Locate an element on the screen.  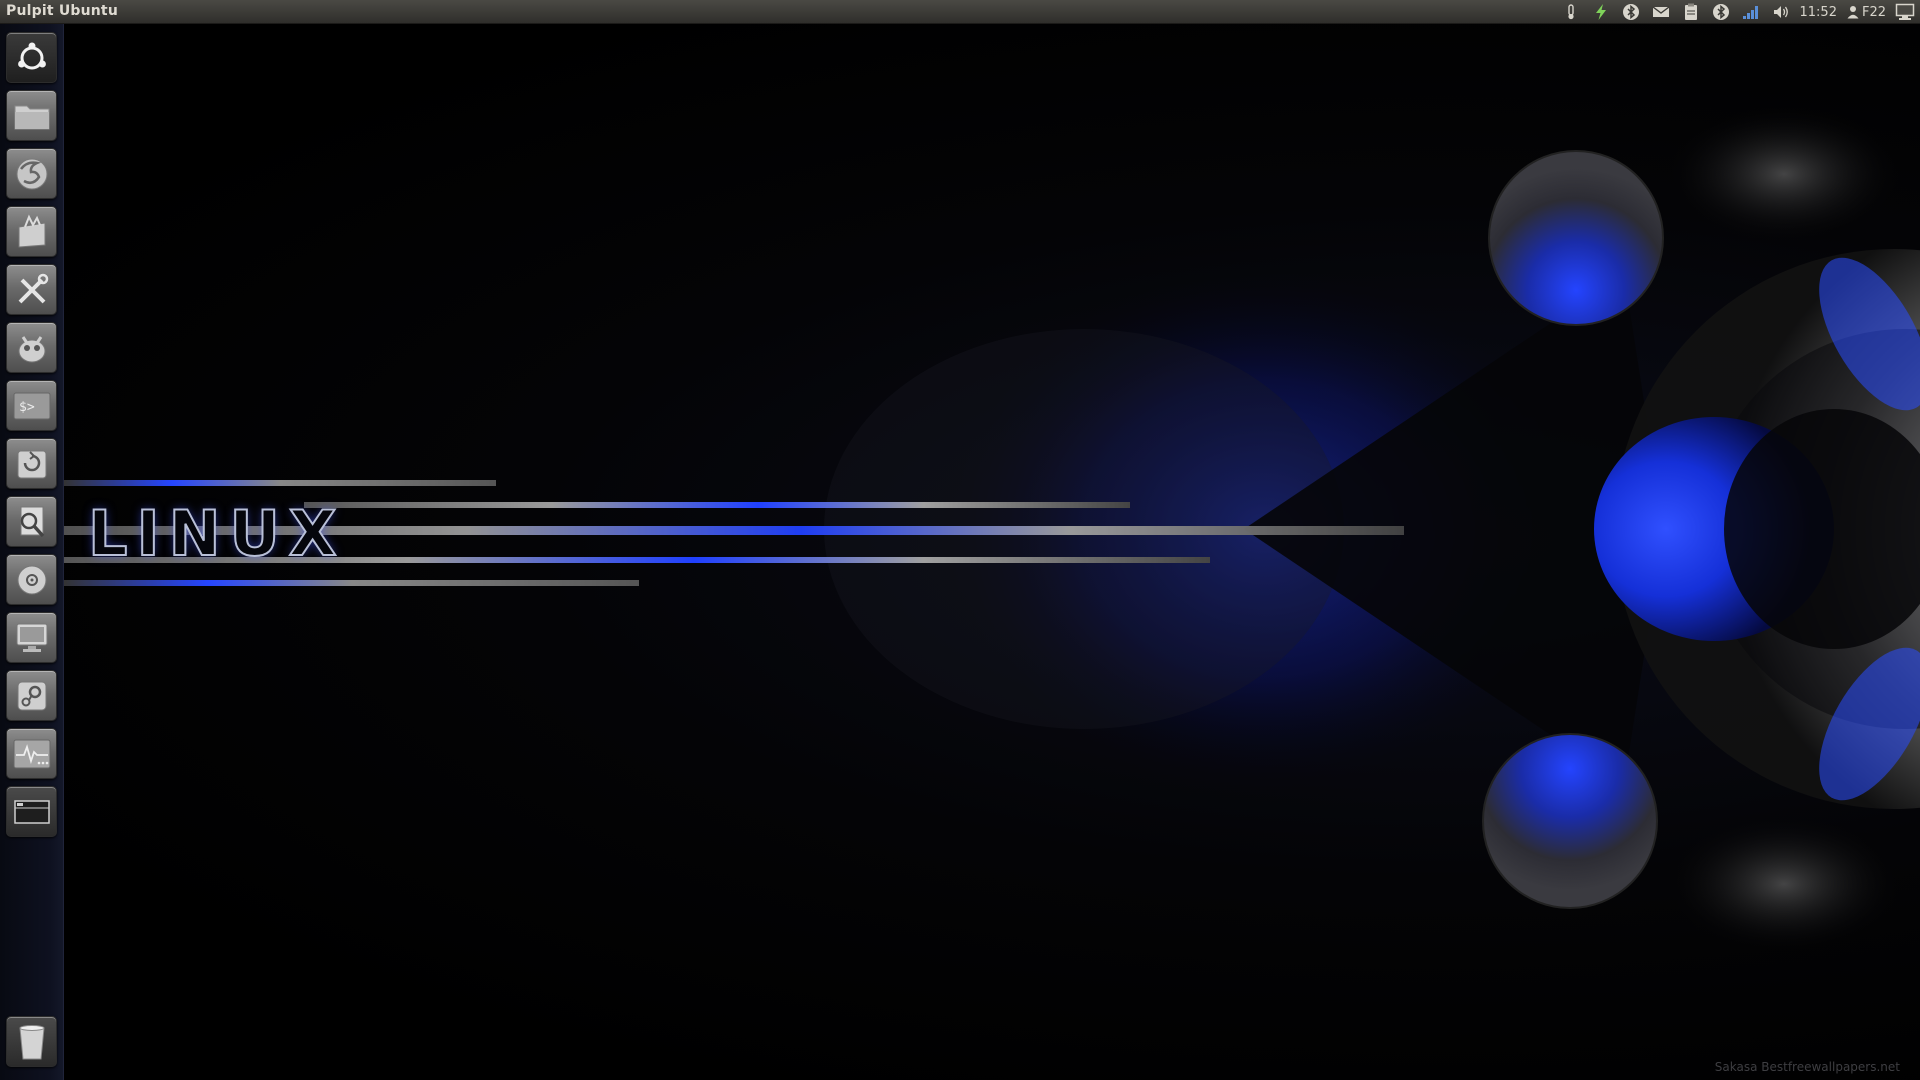
bluetooth-indicator is located at coordinates (1631, 12).